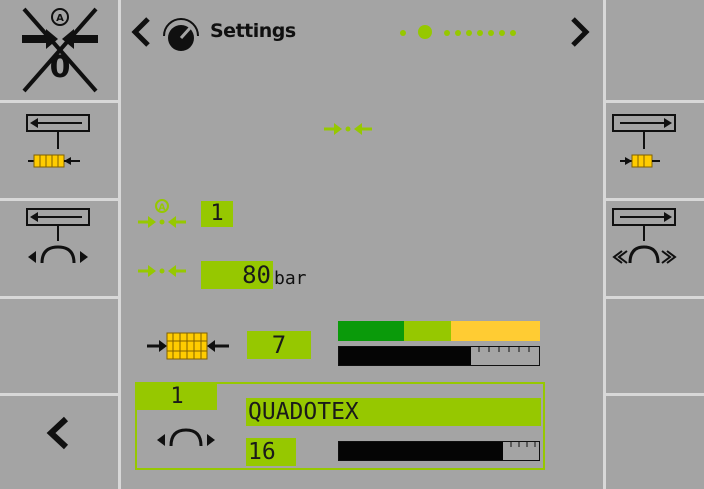  I want to click on device-panel: 1 QUADOTEX 16, so click(340, 426).